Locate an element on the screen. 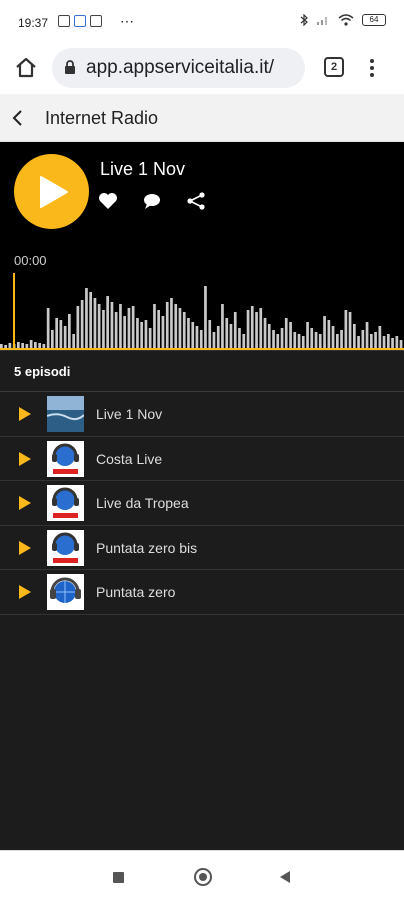 This screenshot has width=404, height=900. track-actions is located at coordinates (154, 202).